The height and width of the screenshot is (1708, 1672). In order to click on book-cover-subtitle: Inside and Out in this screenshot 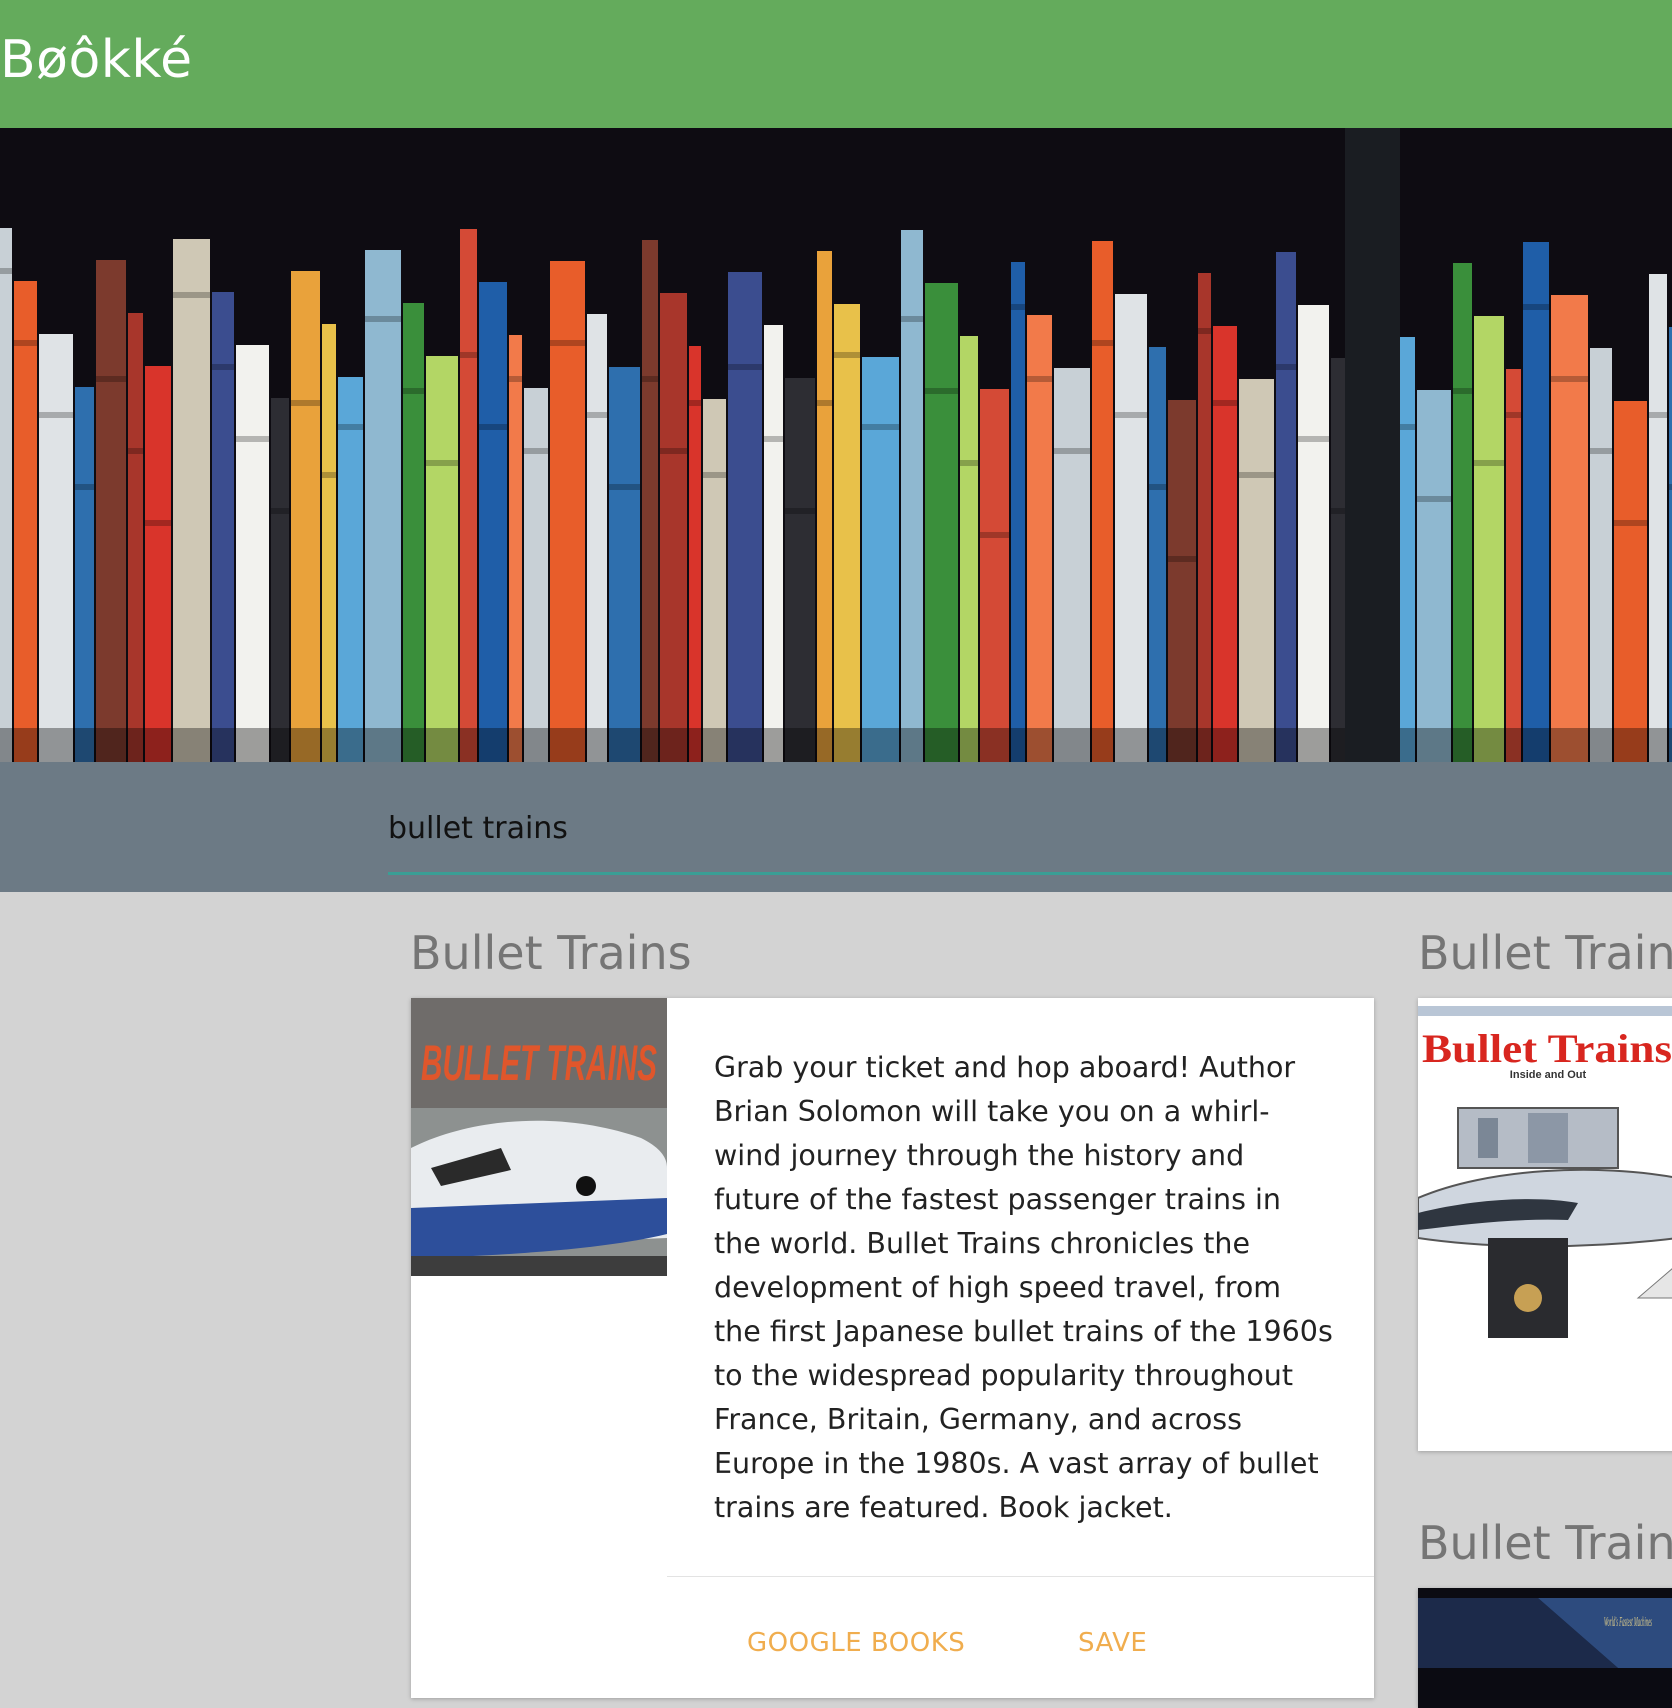, I will do `click(1548, 1075)`.